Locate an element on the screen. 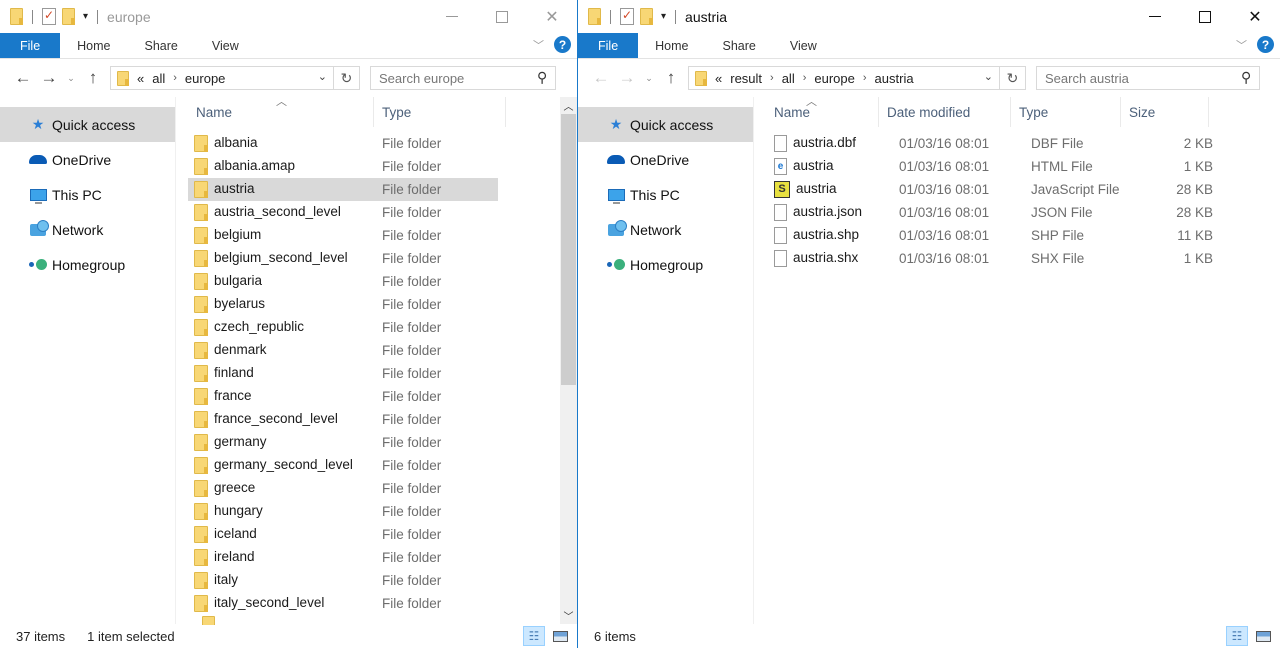 The width and height of the screenshot is (1280, 648). list-item: austria File folder is located at coordinates (376, 189).